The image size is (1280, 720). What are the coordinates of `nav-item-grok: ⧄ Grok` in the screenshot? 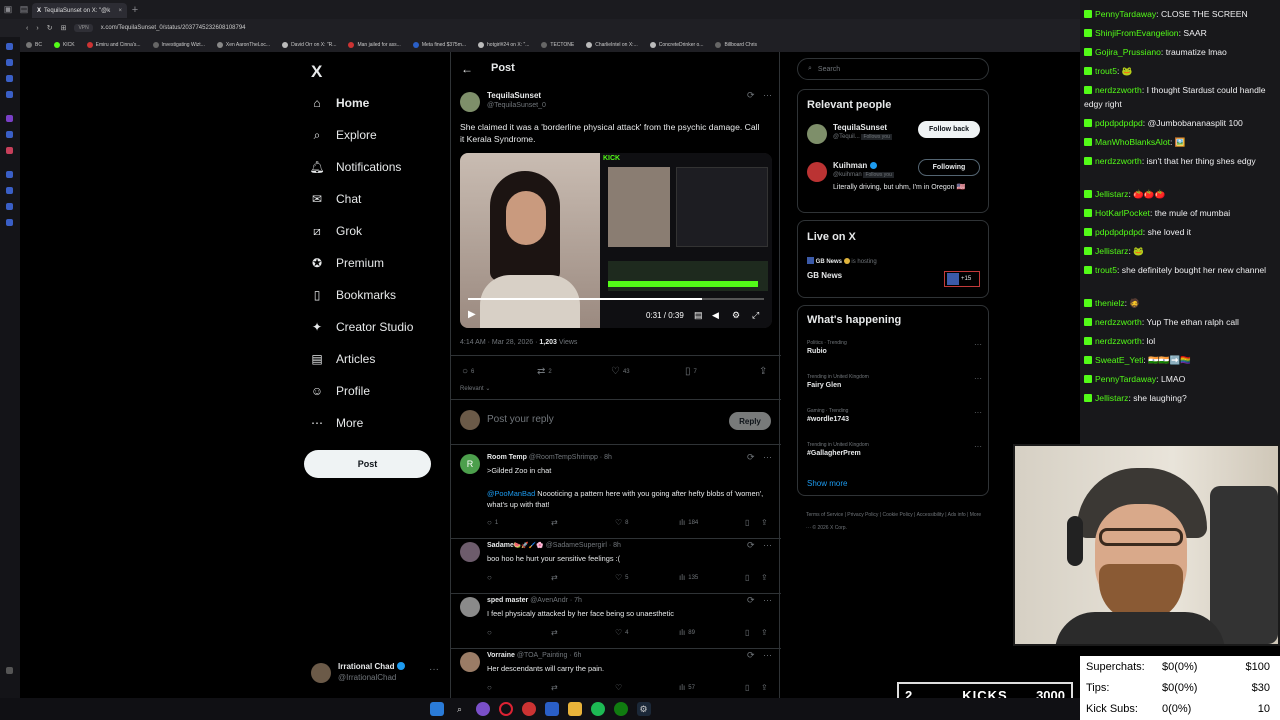 It's located at (336, 231).